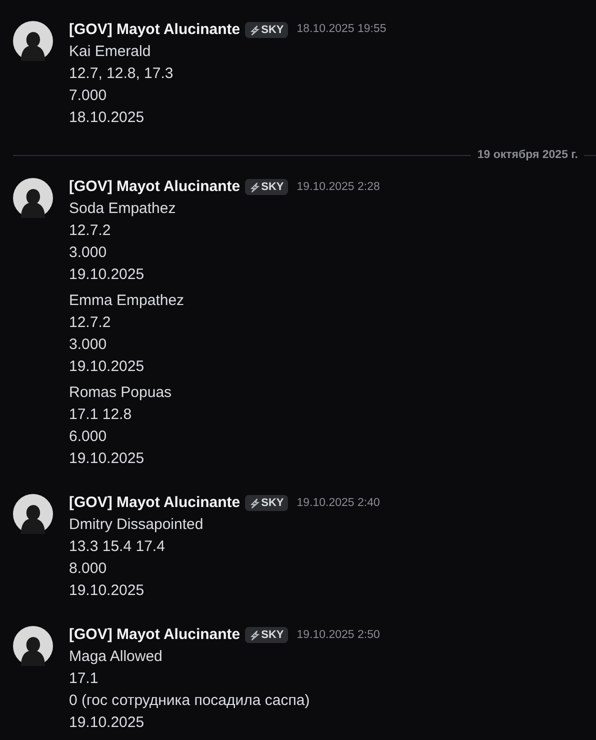 This screenshot has height=740, width=596. I want to click on message-line: Kai Emerald, so click(110, 52).